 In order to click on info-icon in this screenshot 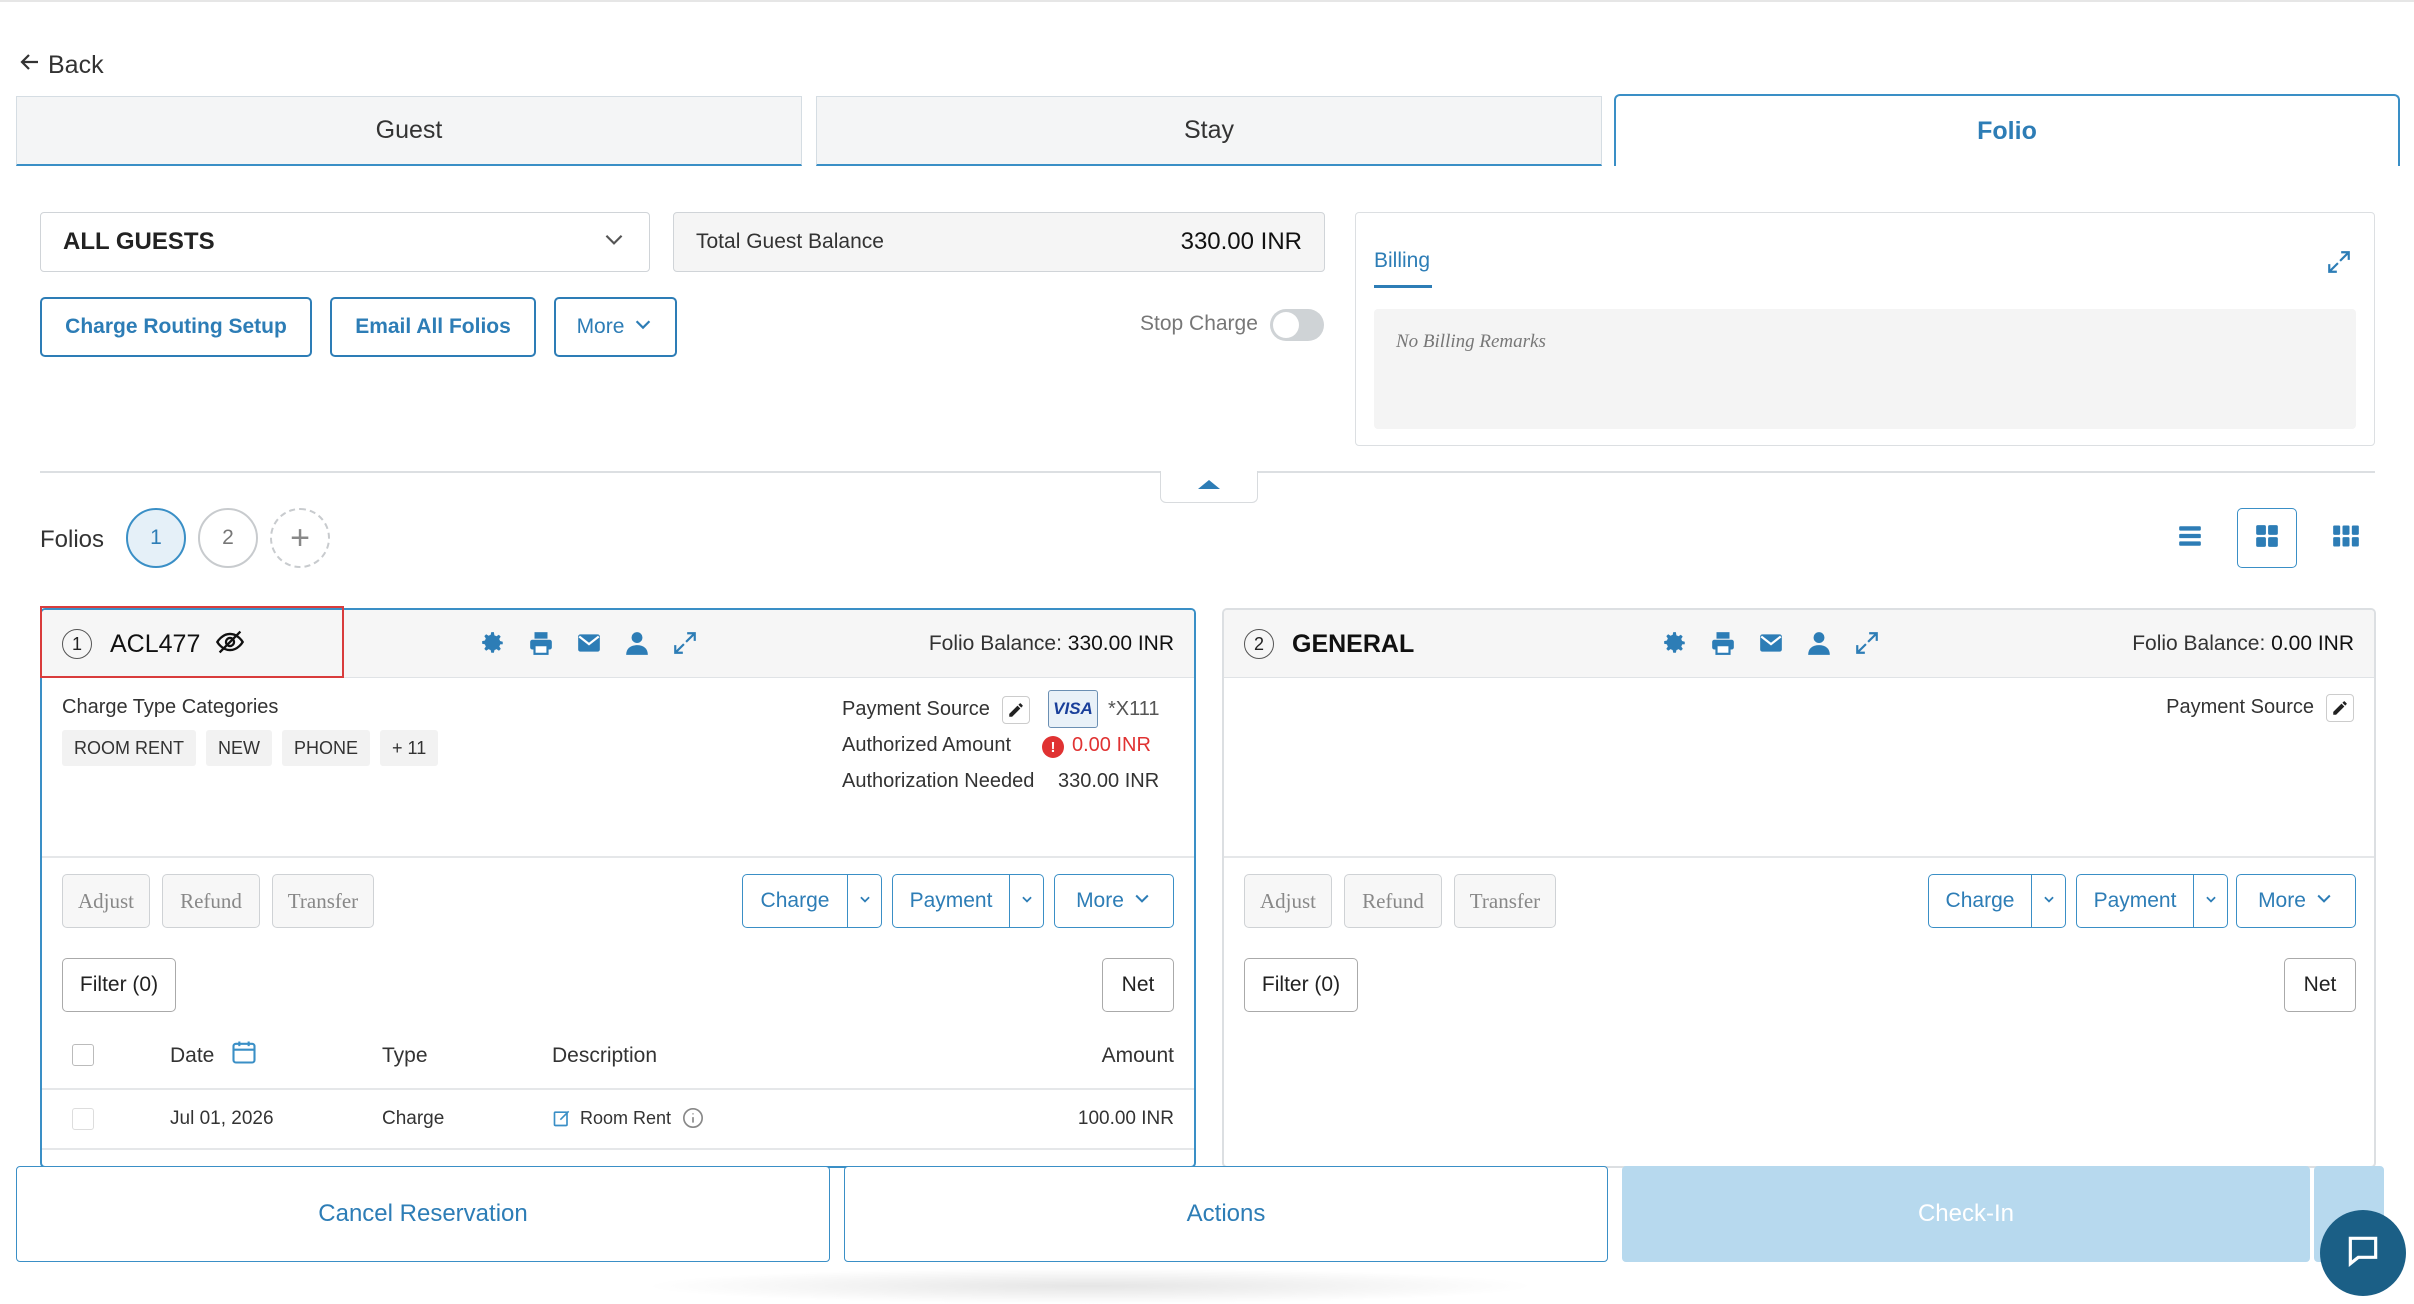, I will do `click(693, 1120)`.